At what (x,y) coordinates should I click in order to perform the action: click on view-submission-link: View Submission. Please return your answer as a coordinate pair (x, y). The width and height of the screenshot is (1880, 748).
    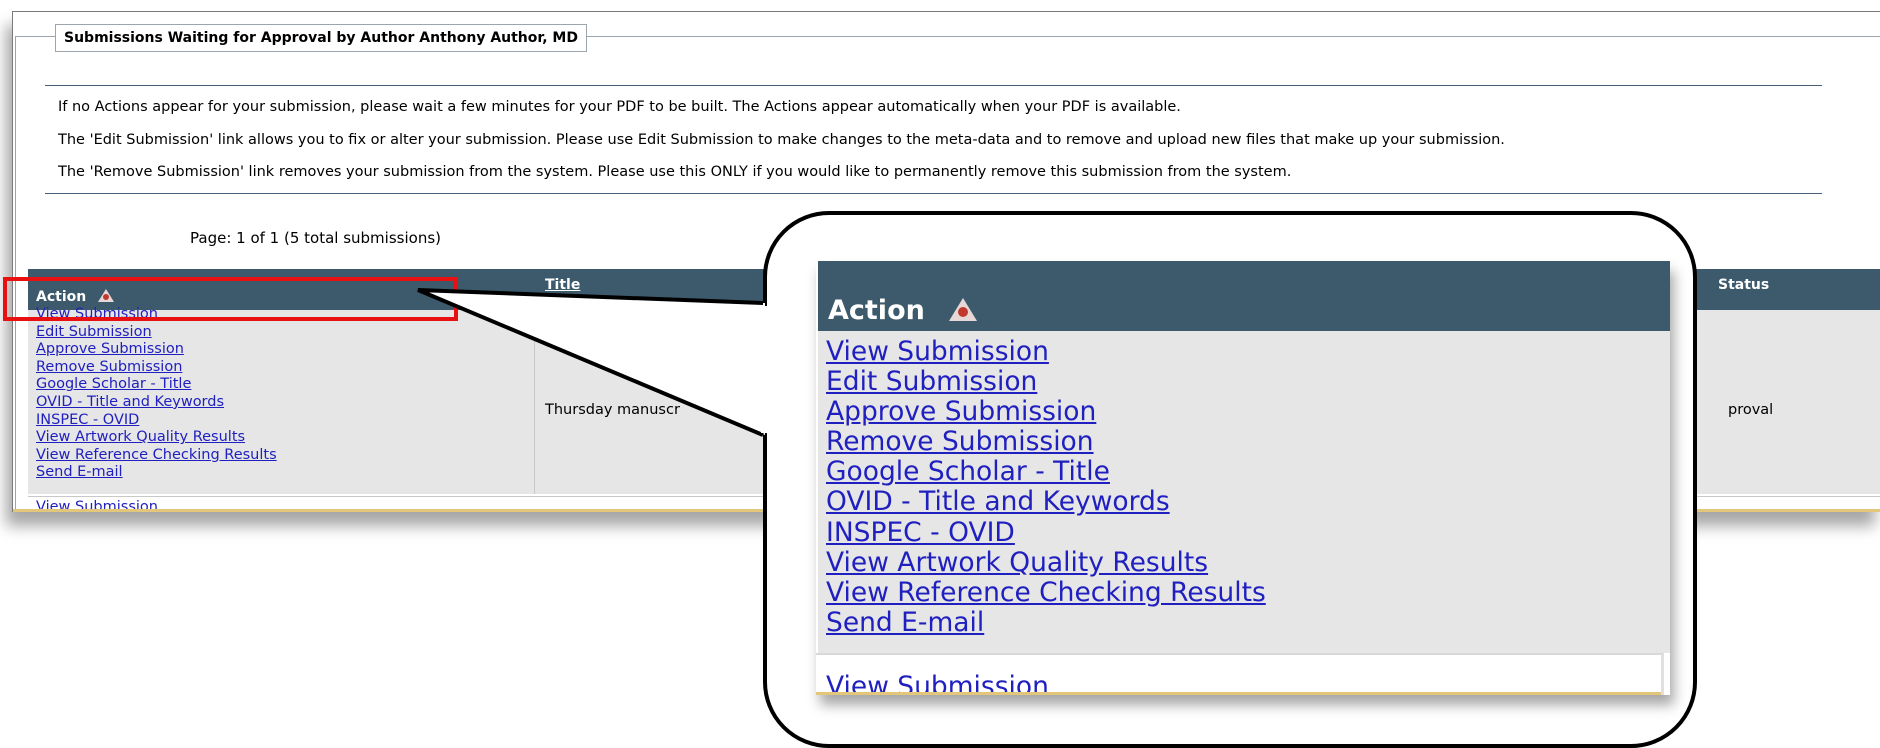
    Looking at the image, I should click on (1046, 351).